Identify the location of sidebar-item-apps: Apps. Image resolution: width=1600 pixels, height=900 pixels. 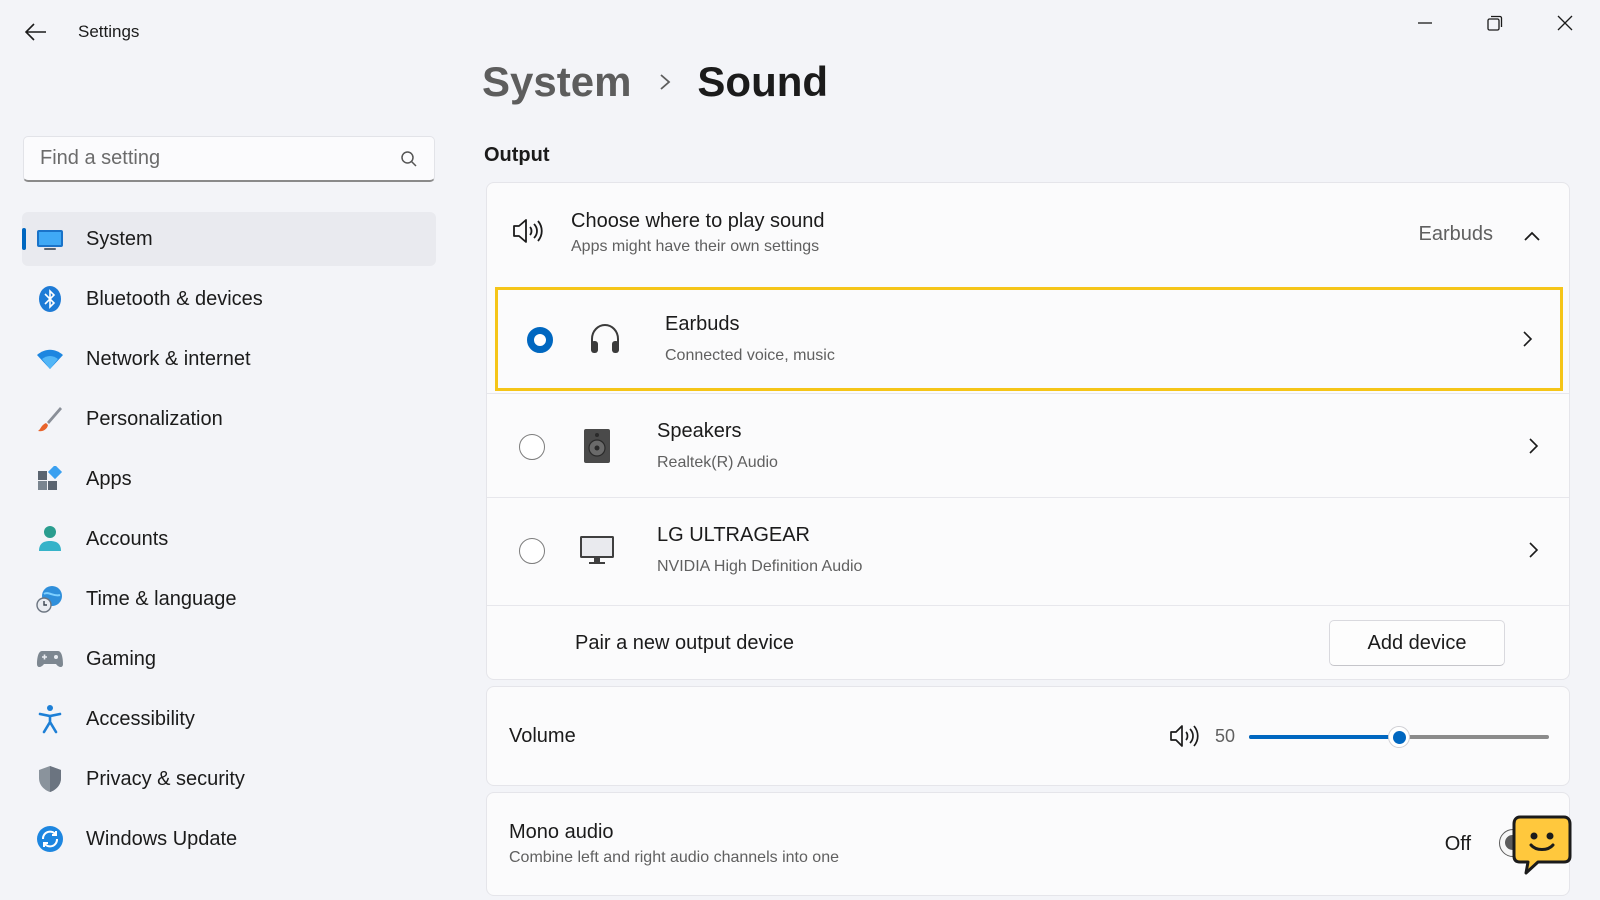
(229, 479).